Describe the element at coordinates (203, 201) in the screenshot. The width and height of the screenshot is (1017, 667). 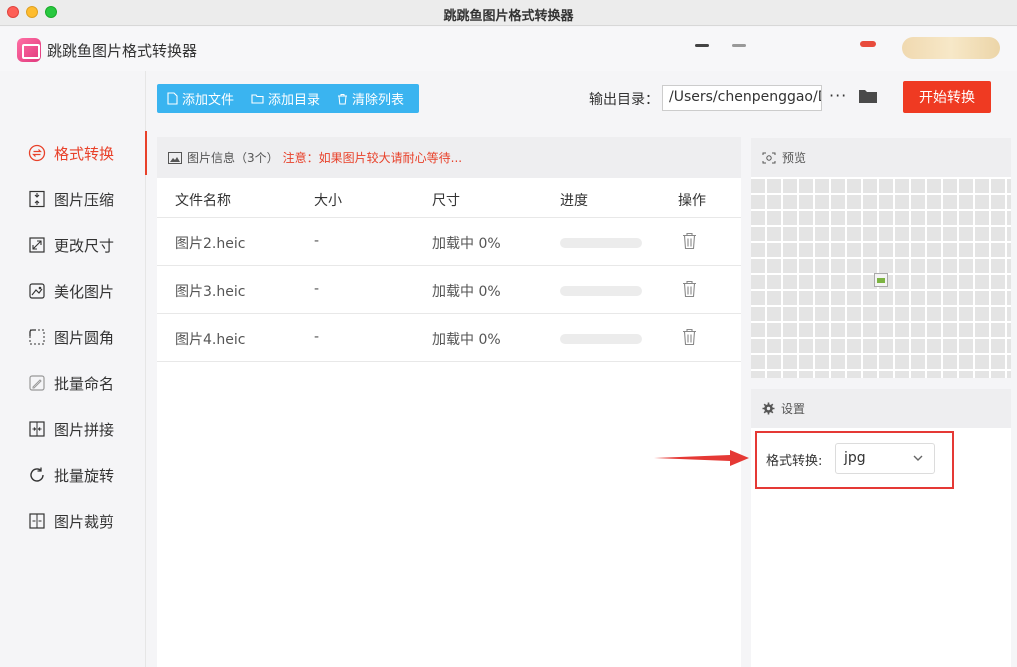
I see `col-filename: 文件名称` at that location.